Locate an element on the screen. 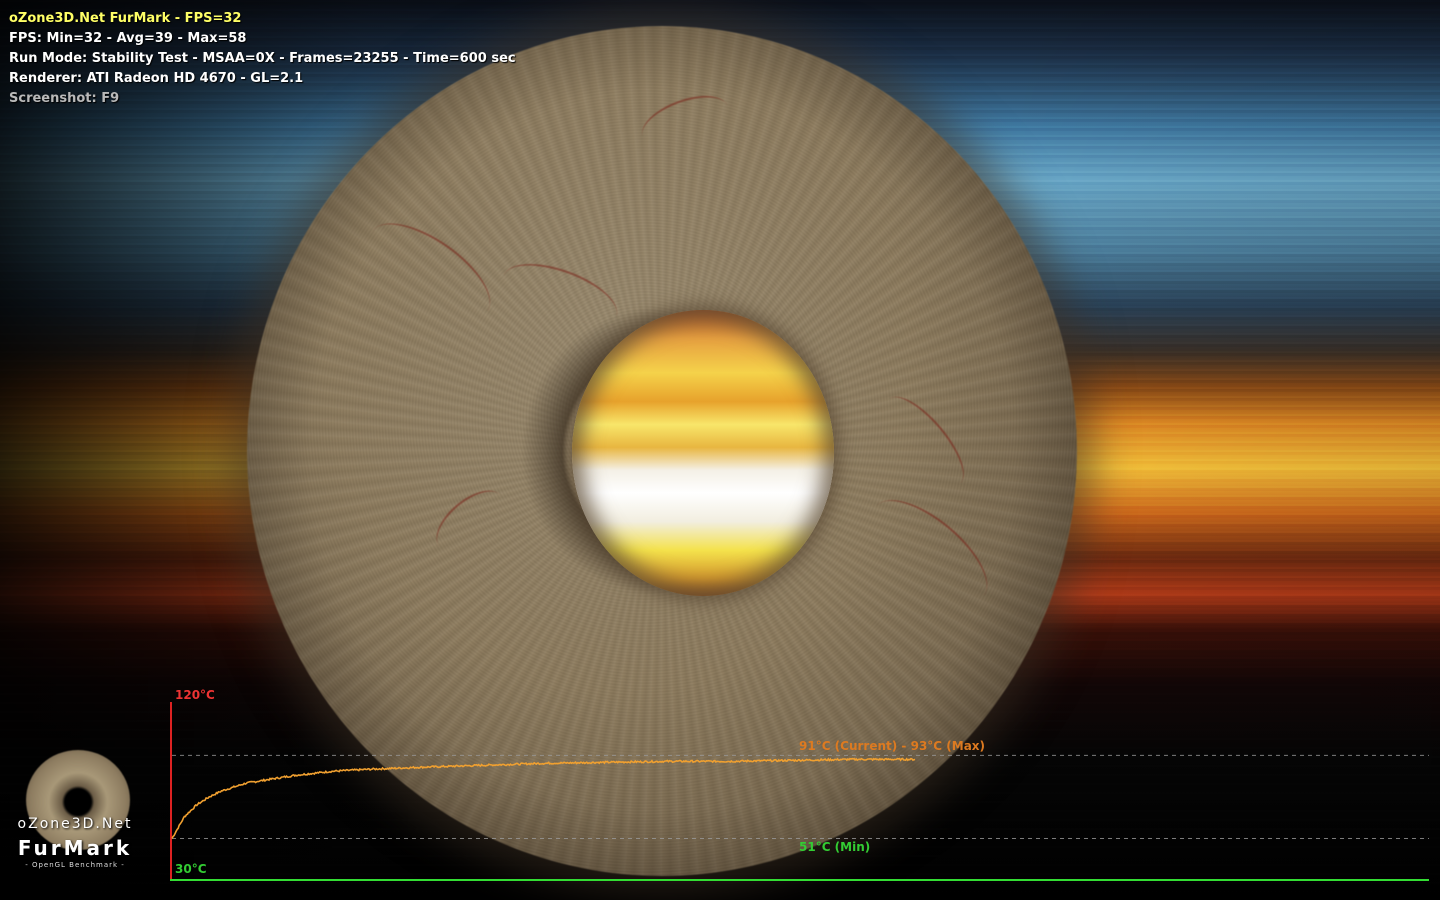 This screenshot has height=900, width=1440. graph-current-temp-label: 91°C (Current) - 93°C (Max) is located at coordinates (892, 746).